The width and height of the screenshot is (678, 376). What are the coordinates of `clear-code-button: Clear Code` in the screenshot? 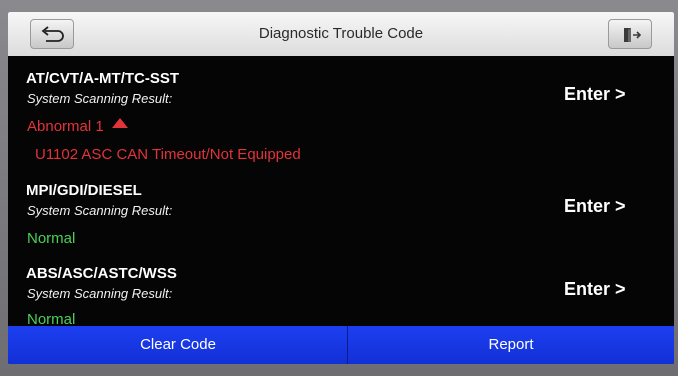 It's located at (178, 345).